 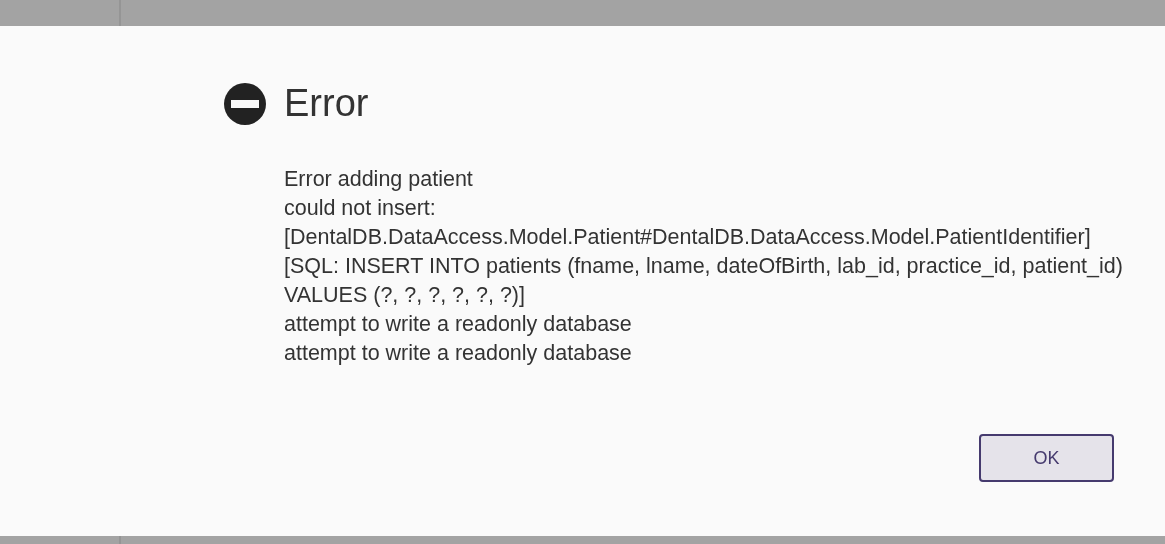 What do you see at coordinates (326, 103) in the screenshot?
I see `dialog-title: Error` at bounding box center [326, 103].